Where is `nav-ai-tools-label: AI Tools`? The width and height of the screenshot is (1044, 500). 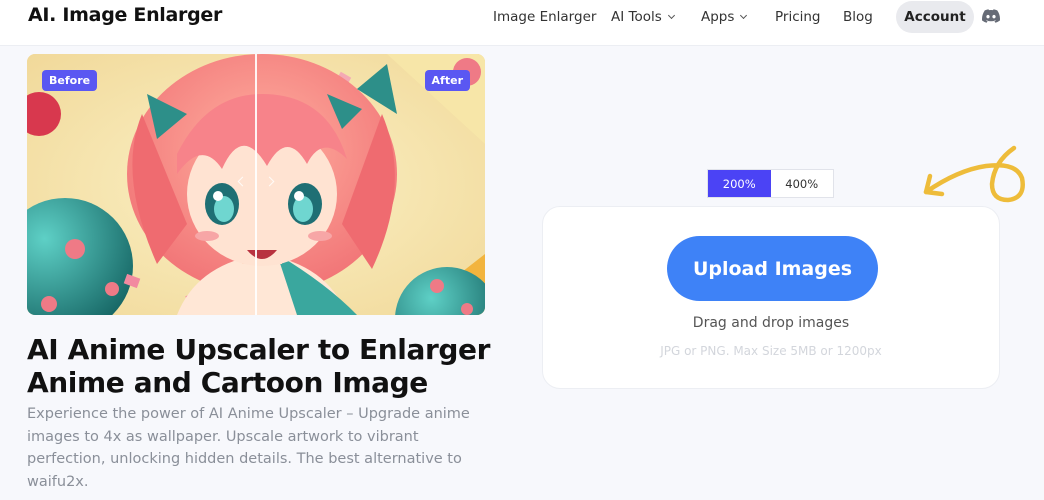
nav-ai-tools-label: AI Tools is located at coordinates (636, 17).